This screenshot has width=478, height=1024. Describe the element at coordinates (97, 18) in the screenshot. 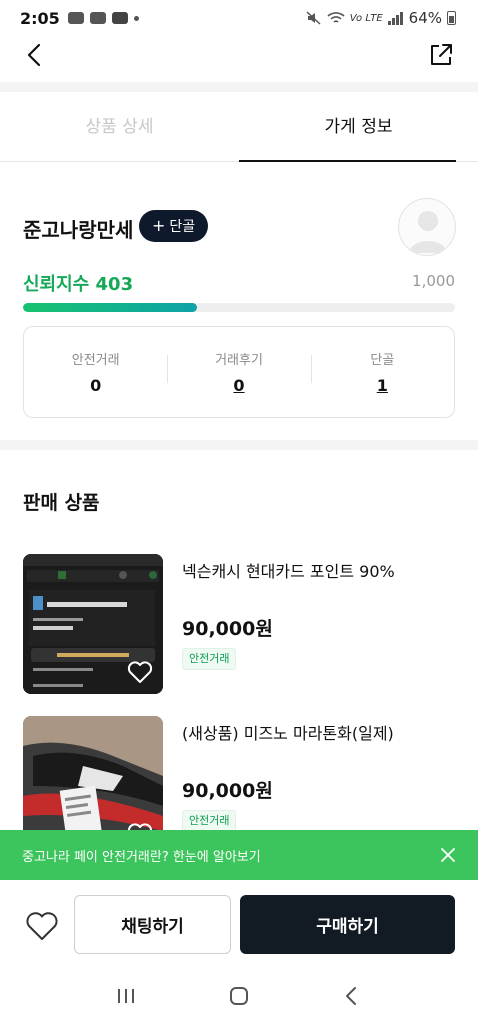

I see `gallery-notification-icon` at that location.